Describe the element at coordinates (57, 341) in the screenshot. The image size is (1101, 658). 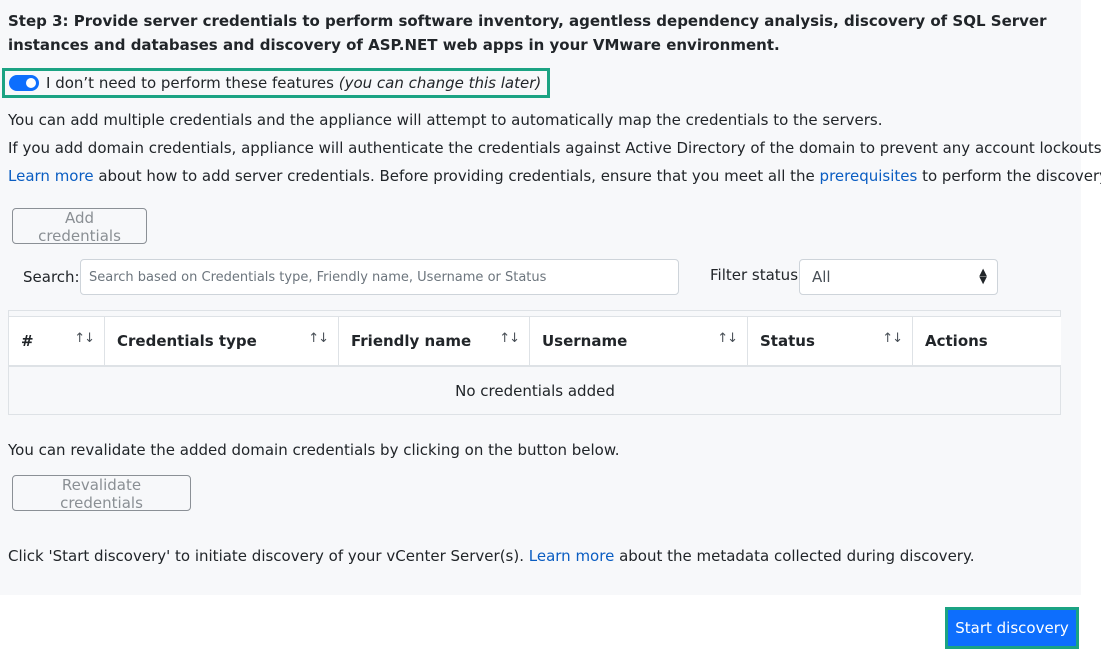
I see `column-header-index: # ↑↓` at that location.